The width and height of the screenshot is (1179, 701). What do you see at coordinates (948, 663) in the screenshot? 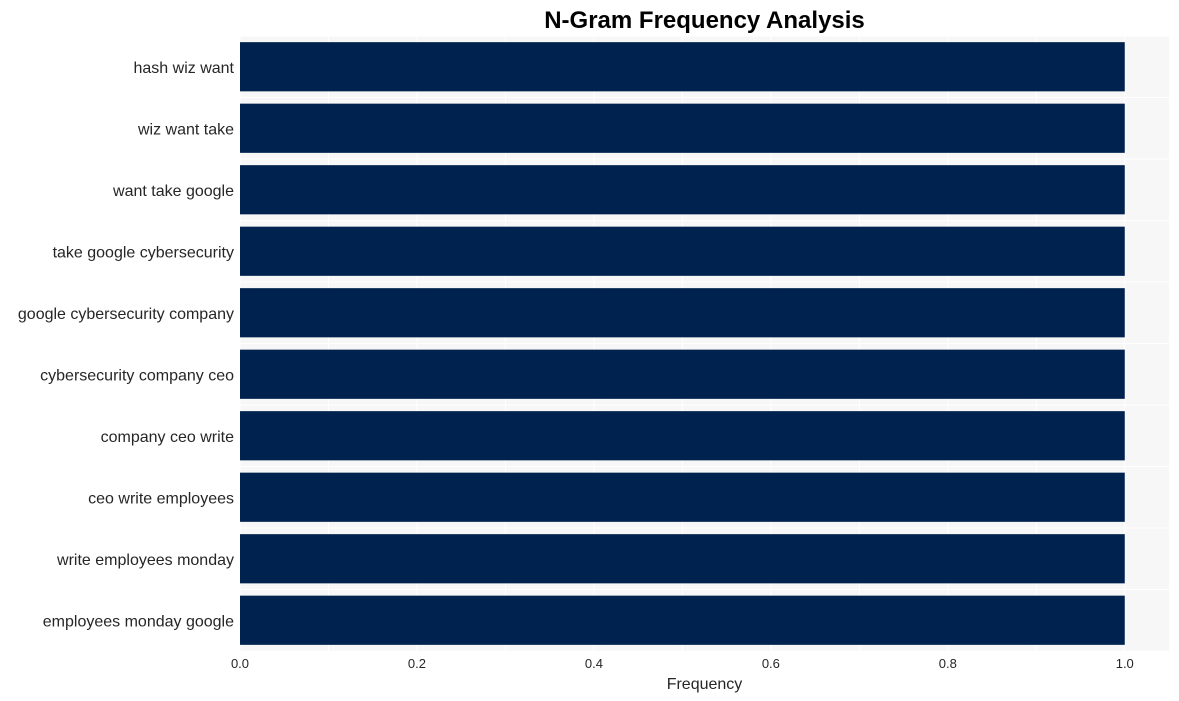
I see `x-tick-label: 0.8` at bounding box center [948, 663].